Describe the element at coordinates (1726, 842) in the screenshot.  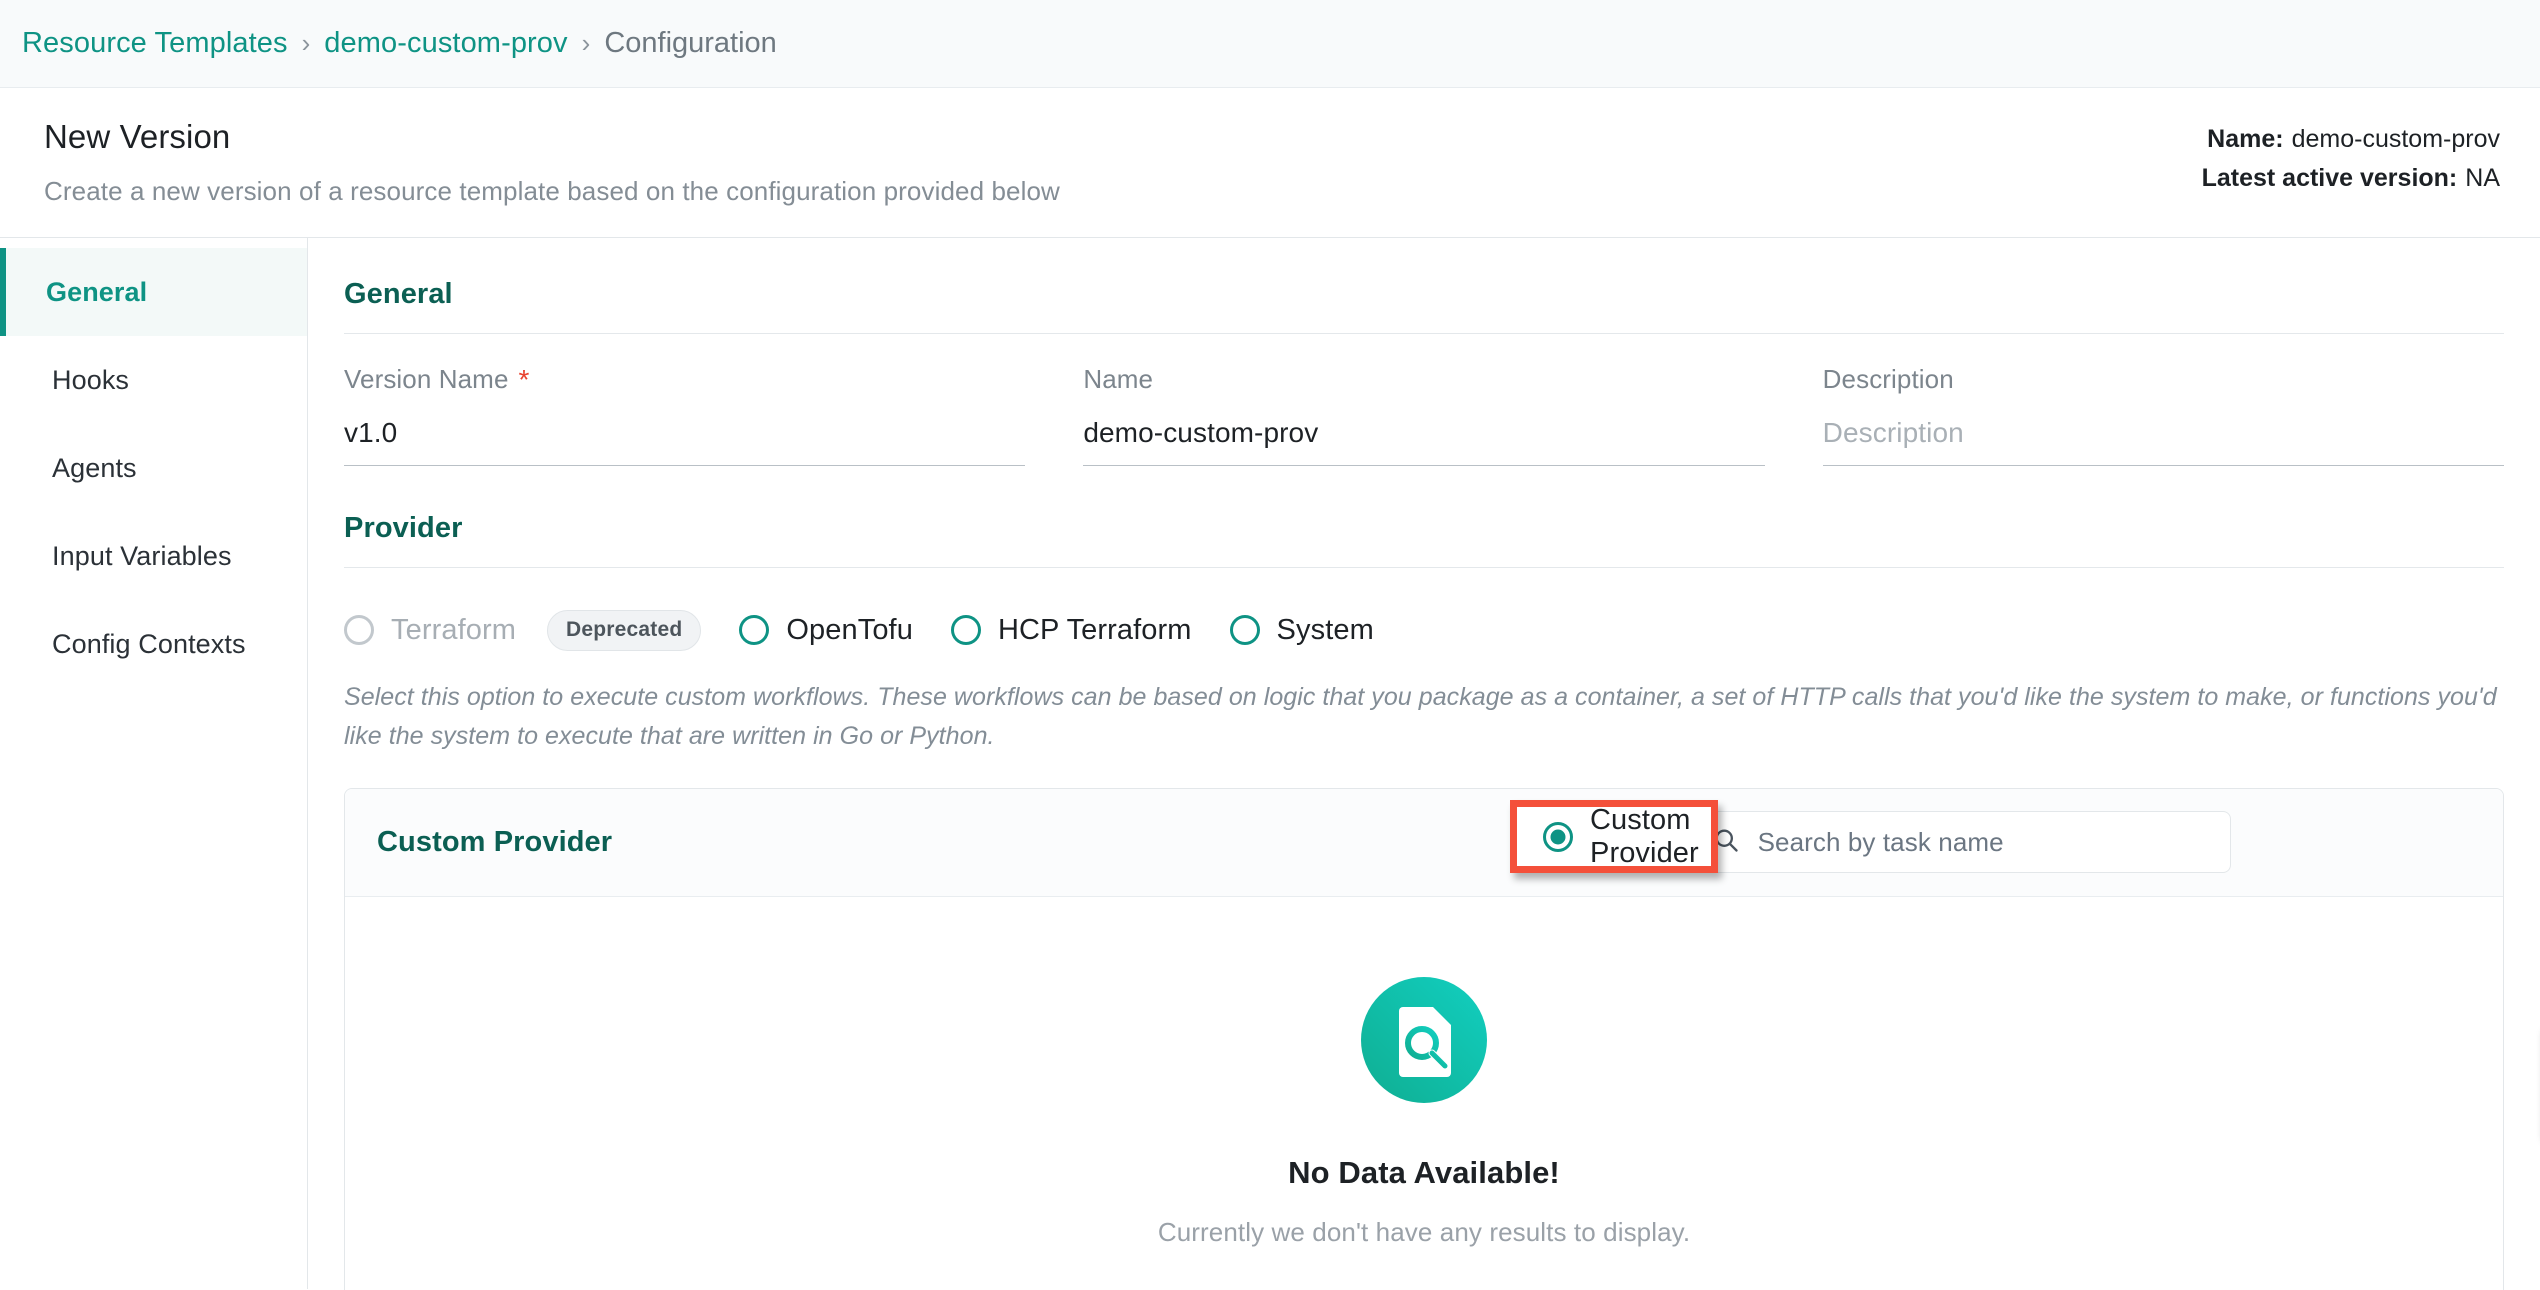
I see `search-icon` at that location.